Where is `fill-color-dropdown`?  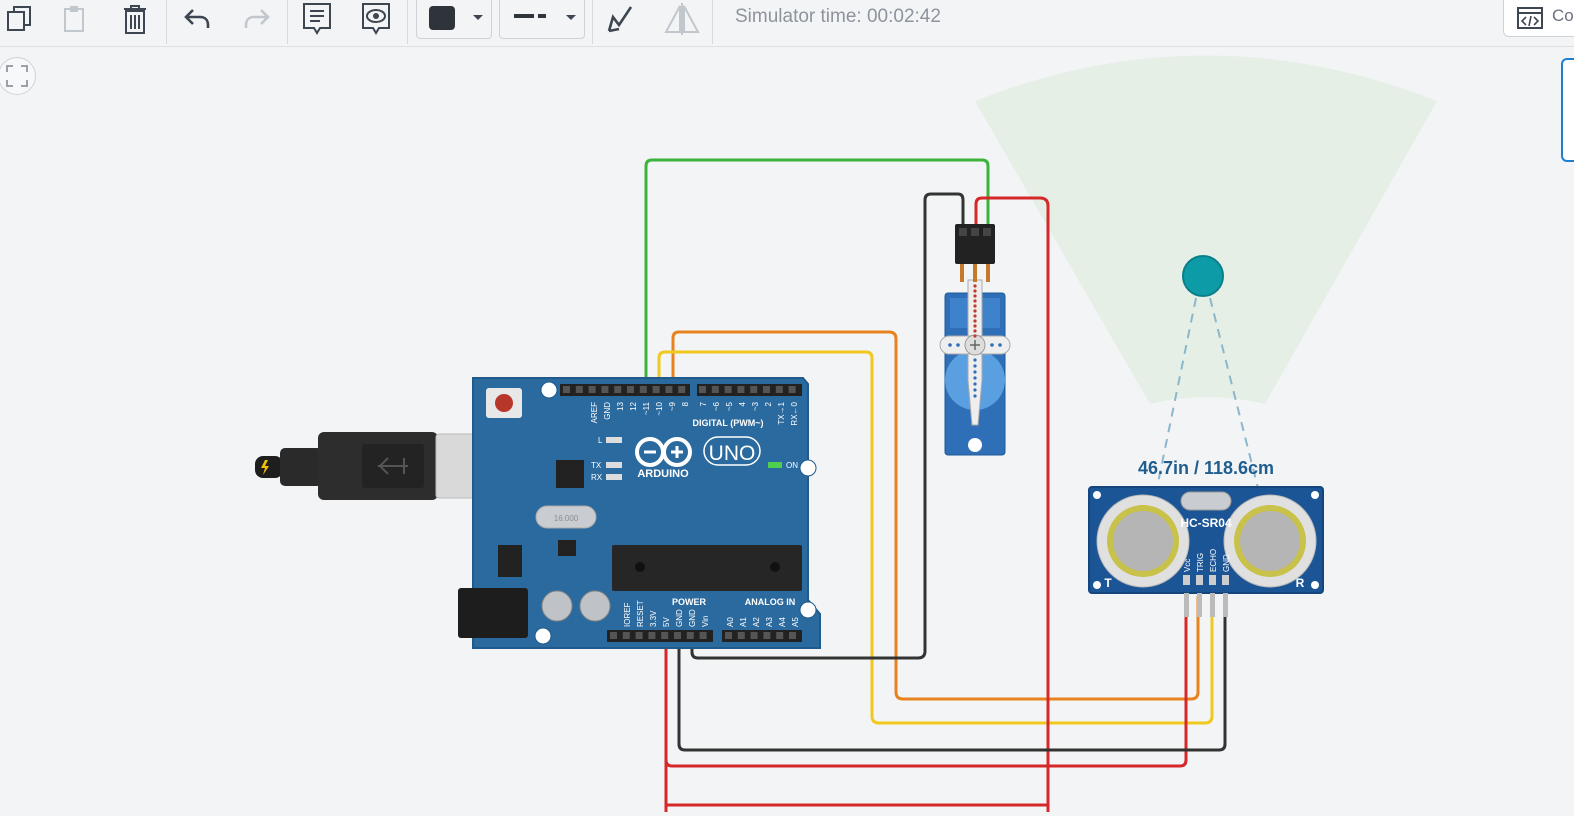
fill-color-dropdown is located at coordinates (454, 19).